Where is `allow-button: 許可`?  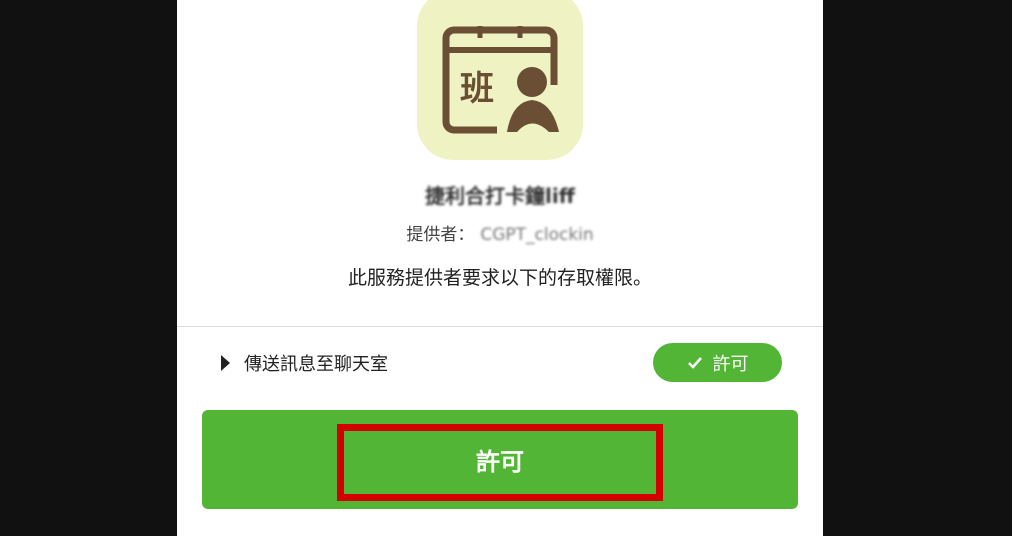 allow-button: 許可 is located at coordinates (500, 459).